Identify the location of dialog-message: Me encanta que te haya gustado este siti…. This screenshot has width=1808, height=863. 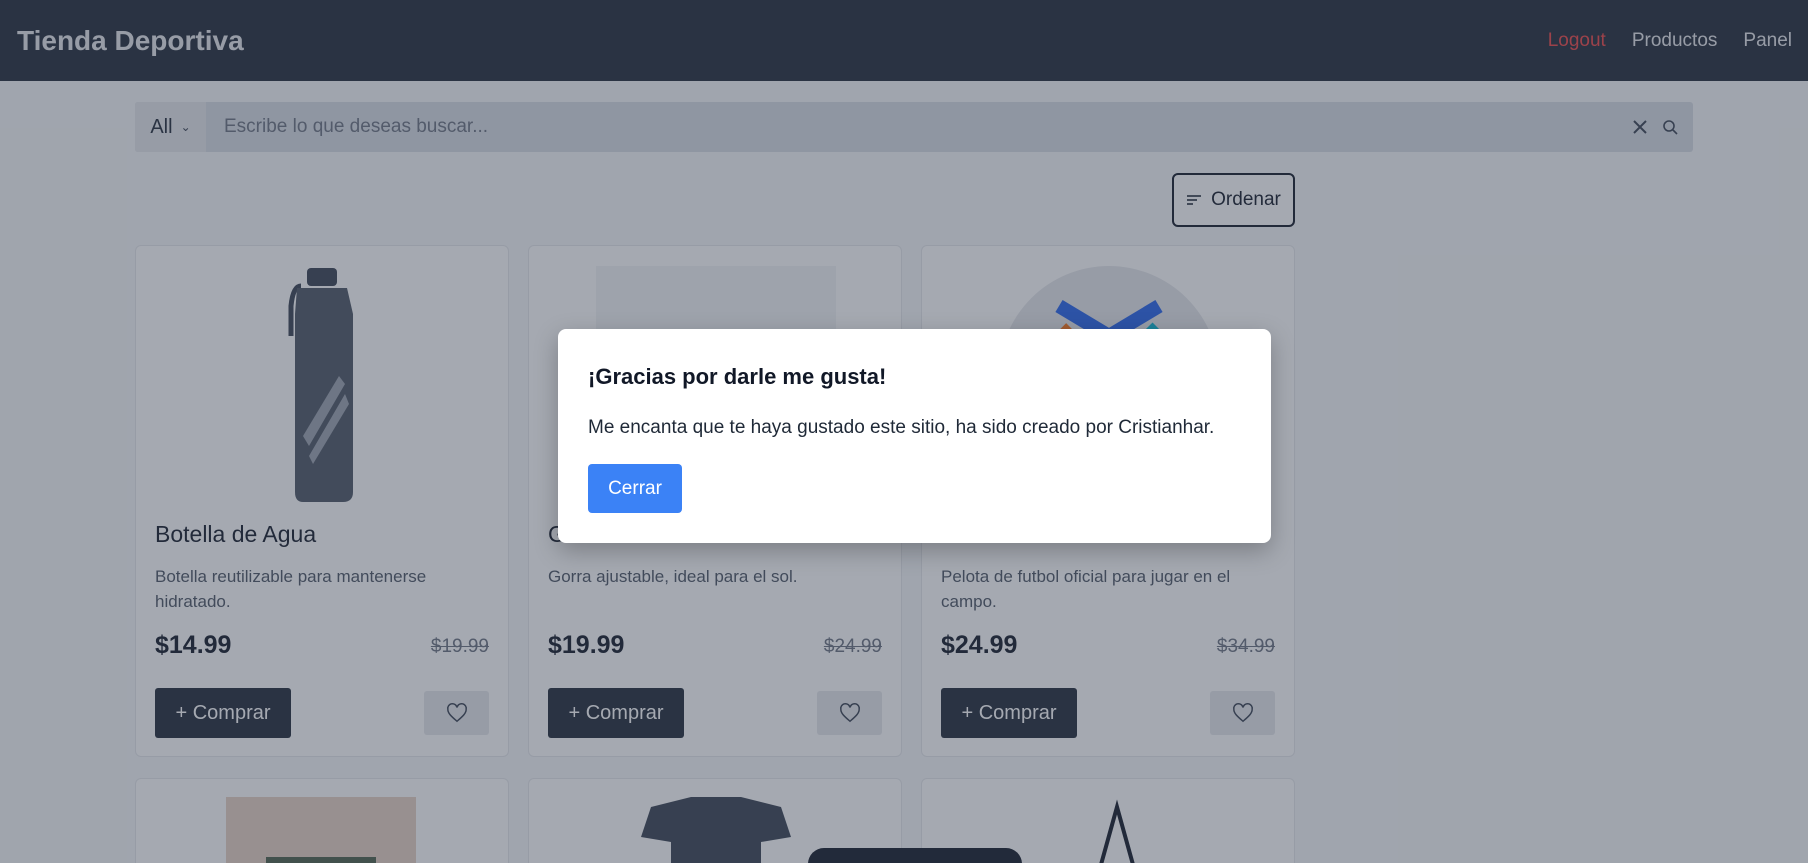
(901, 427).